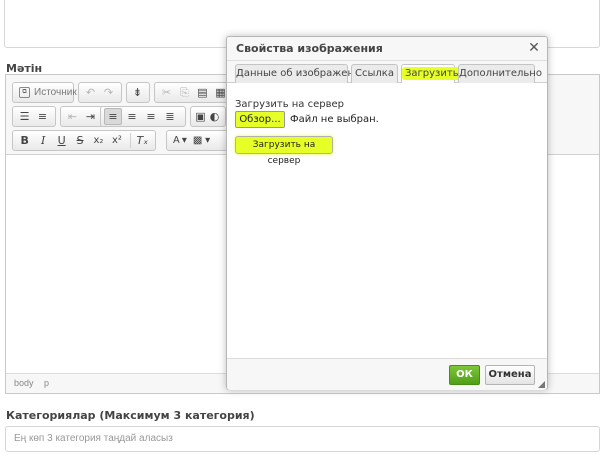  I want to click on background-color-icon: ▩ ▾, so click(201, 140).